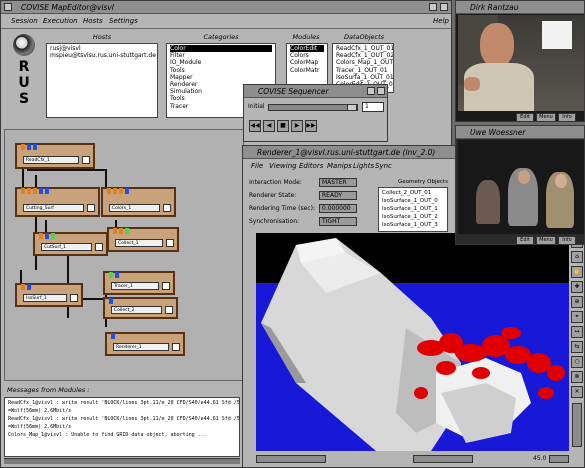 The width and height of the screenshot is (585, 468). Describe the element at coordinates (520, 132) in the screenshot. I see `video-bottom-titlebar: Uwe Woessner` at that location.